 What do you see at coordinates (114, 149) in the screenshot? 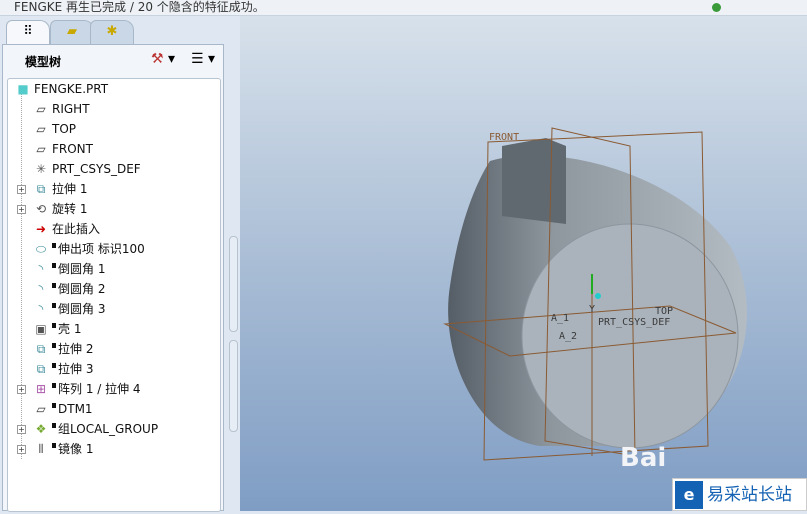
I see `tree-item: ▱ FRONT` at bounding box center [114, 149].